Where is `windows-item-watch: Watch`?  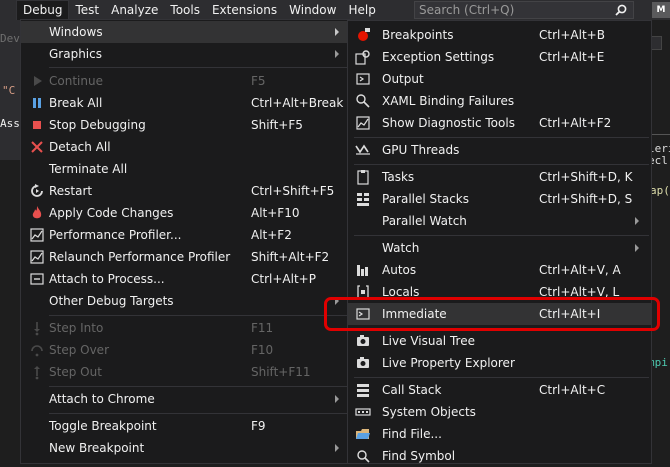
windows-item-watch: Watch is located at coordinates (499, 248).